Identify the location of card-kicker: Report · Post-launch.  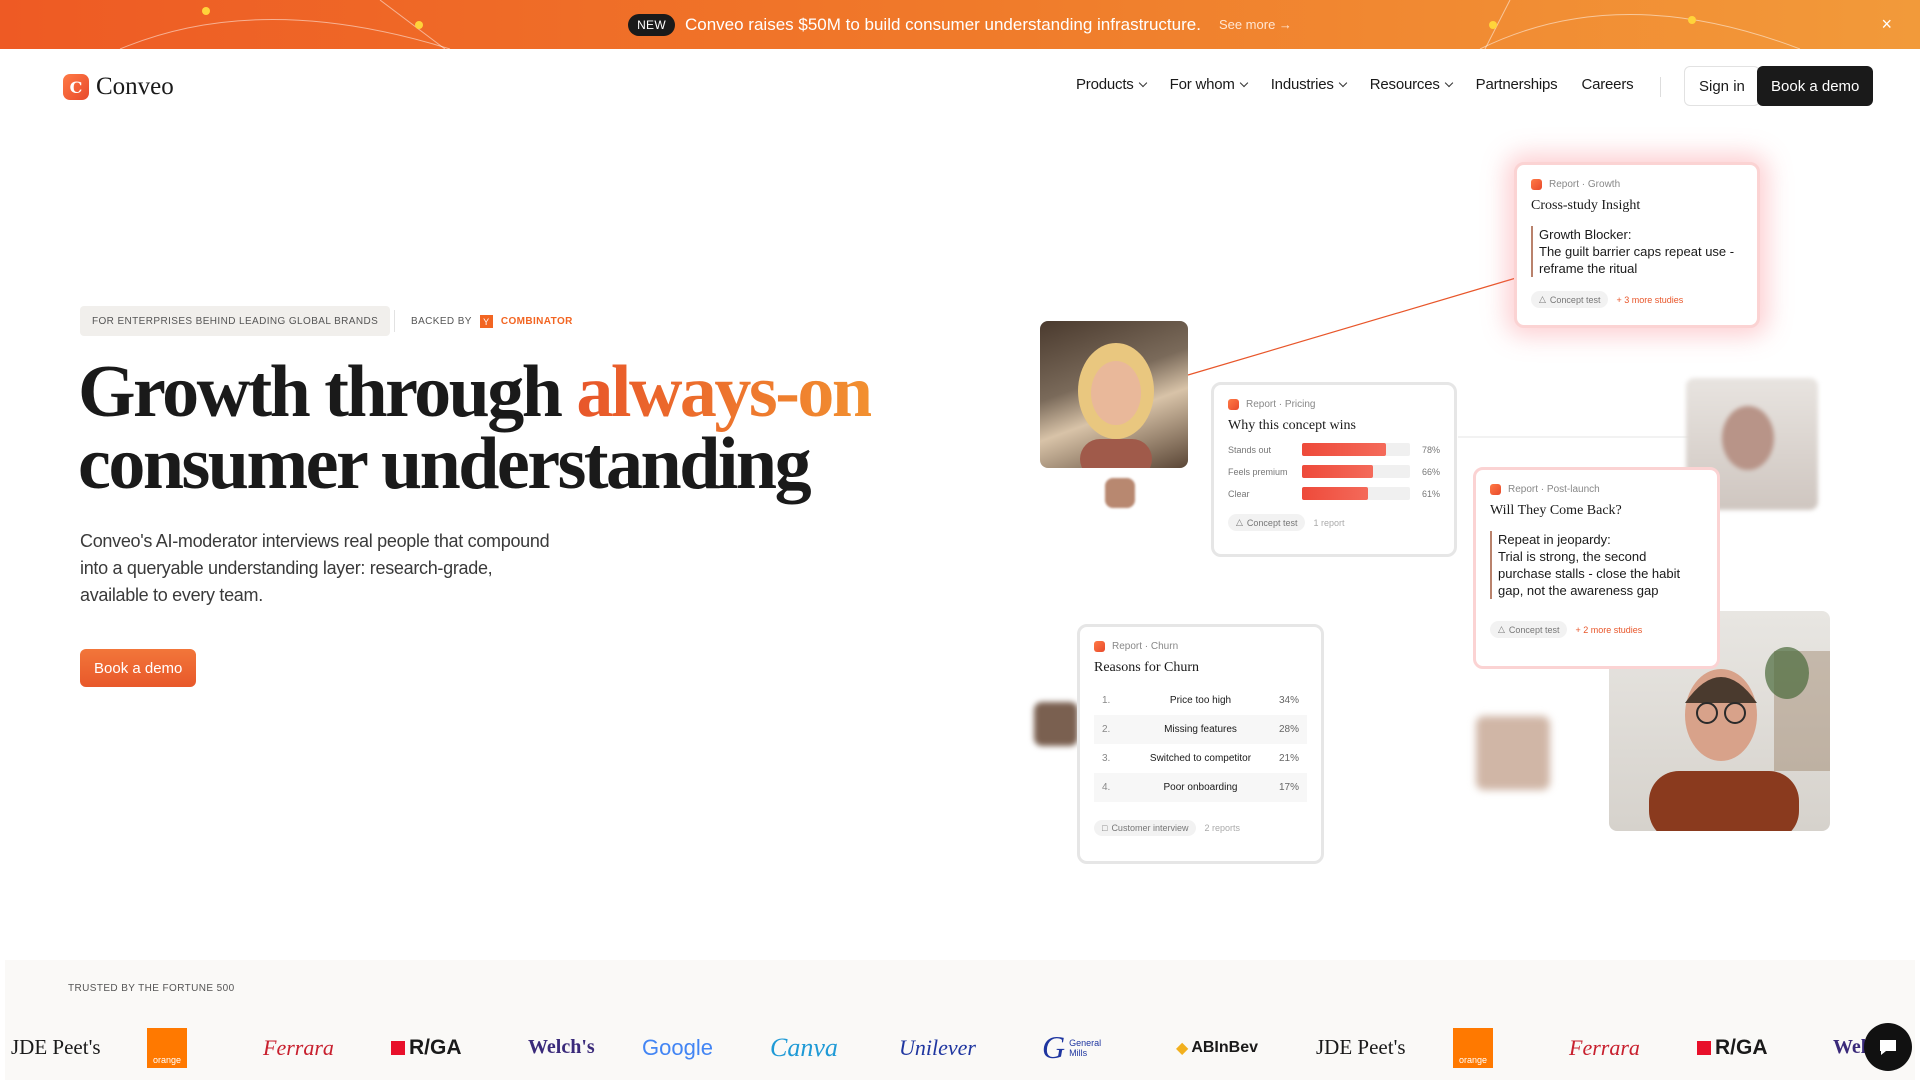
(1554, 489).